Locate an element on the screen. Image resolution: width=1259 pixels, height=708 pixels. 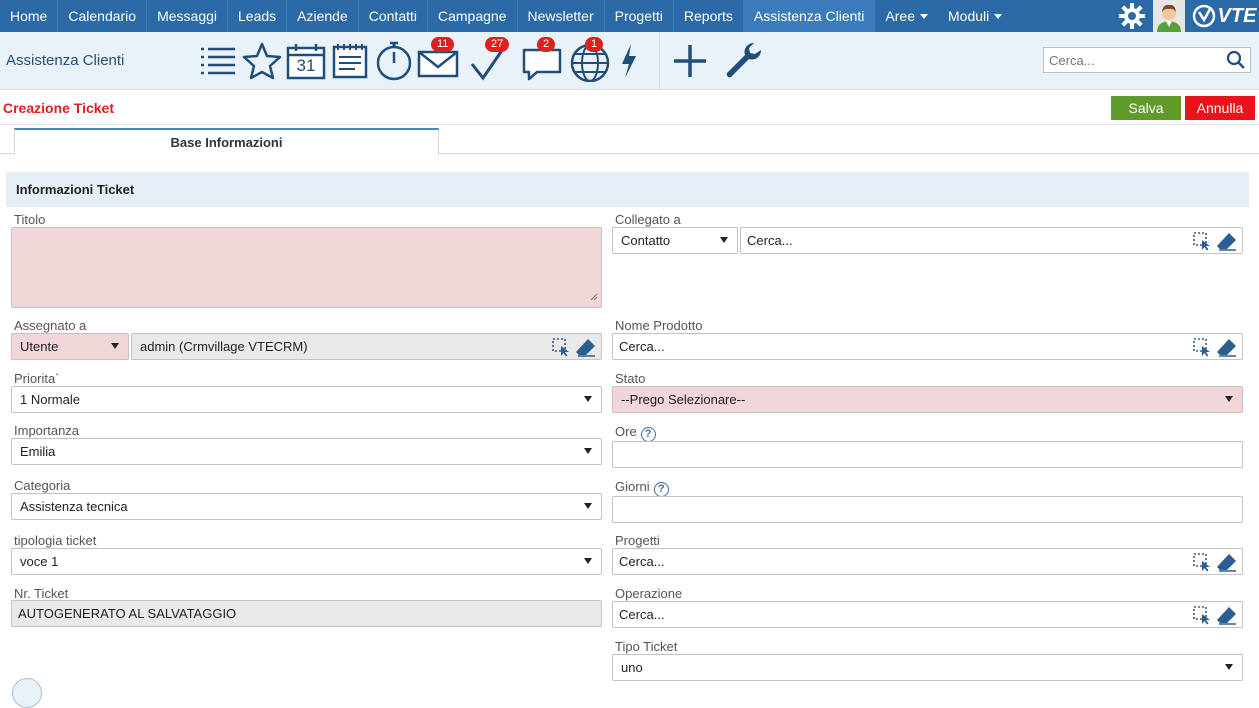
vte-logo-icon: VTE is located at coordinates (1224, 16).